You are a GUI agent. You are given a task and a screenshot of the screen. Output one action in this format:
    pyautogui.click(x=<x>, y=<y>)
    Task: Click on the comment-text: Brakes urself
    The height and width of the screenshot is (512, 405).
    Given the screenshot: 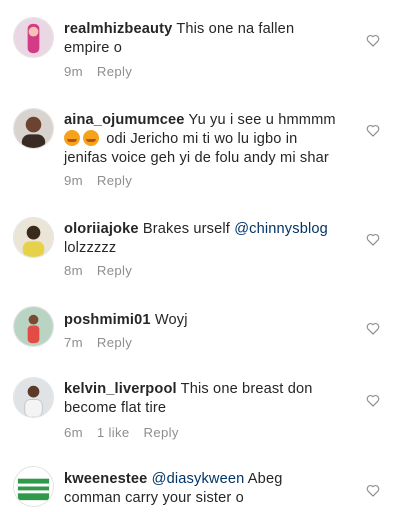 What is the action you would take?
    pyautogui.click(x=186, y=229)
    